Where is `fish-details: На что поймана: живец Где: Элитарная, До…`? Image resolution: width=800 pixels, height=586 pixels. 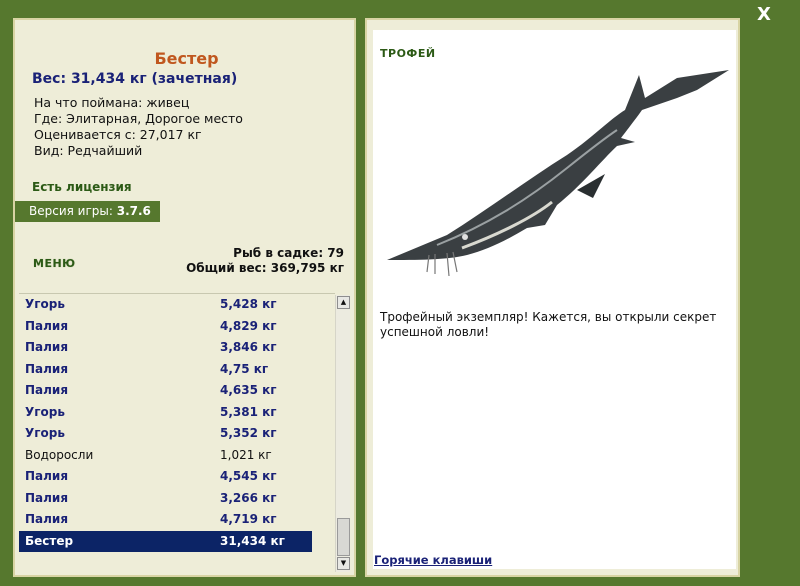
fish-details: На что поймана: живец Где: Элитарная, До… is located at coordinates (138, 127).